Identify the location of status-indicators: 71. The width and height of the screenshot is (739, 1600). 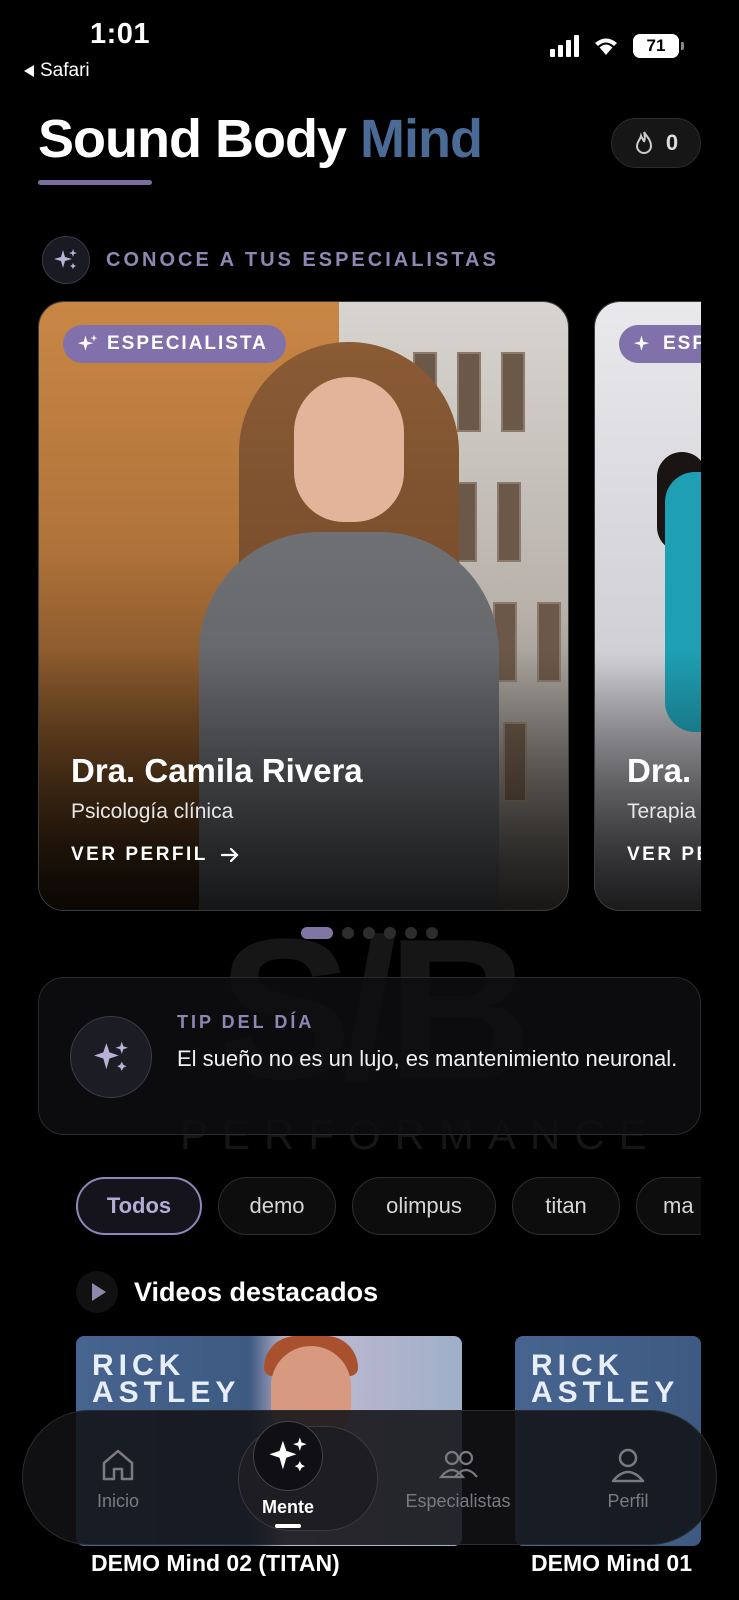
(617, 46).